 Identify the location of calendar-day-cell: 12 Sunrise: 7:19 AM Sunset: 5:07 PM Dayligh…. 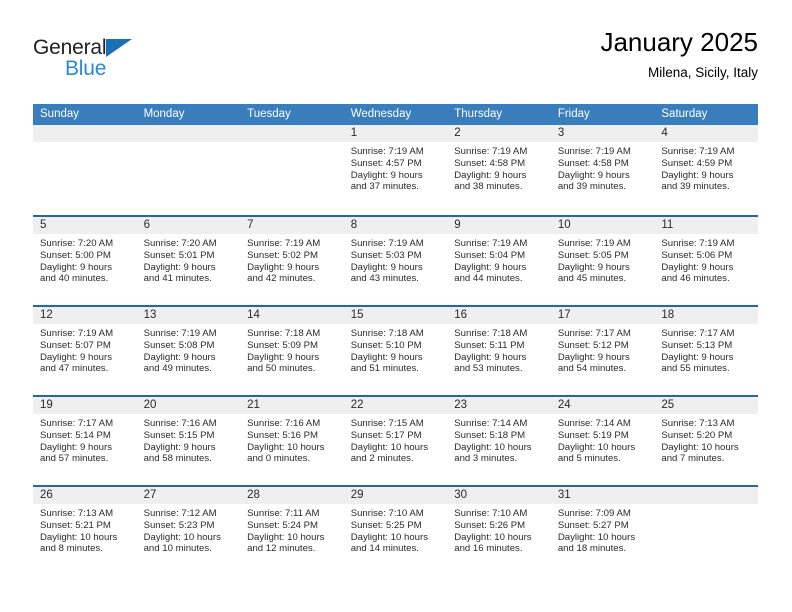
(85, 351).